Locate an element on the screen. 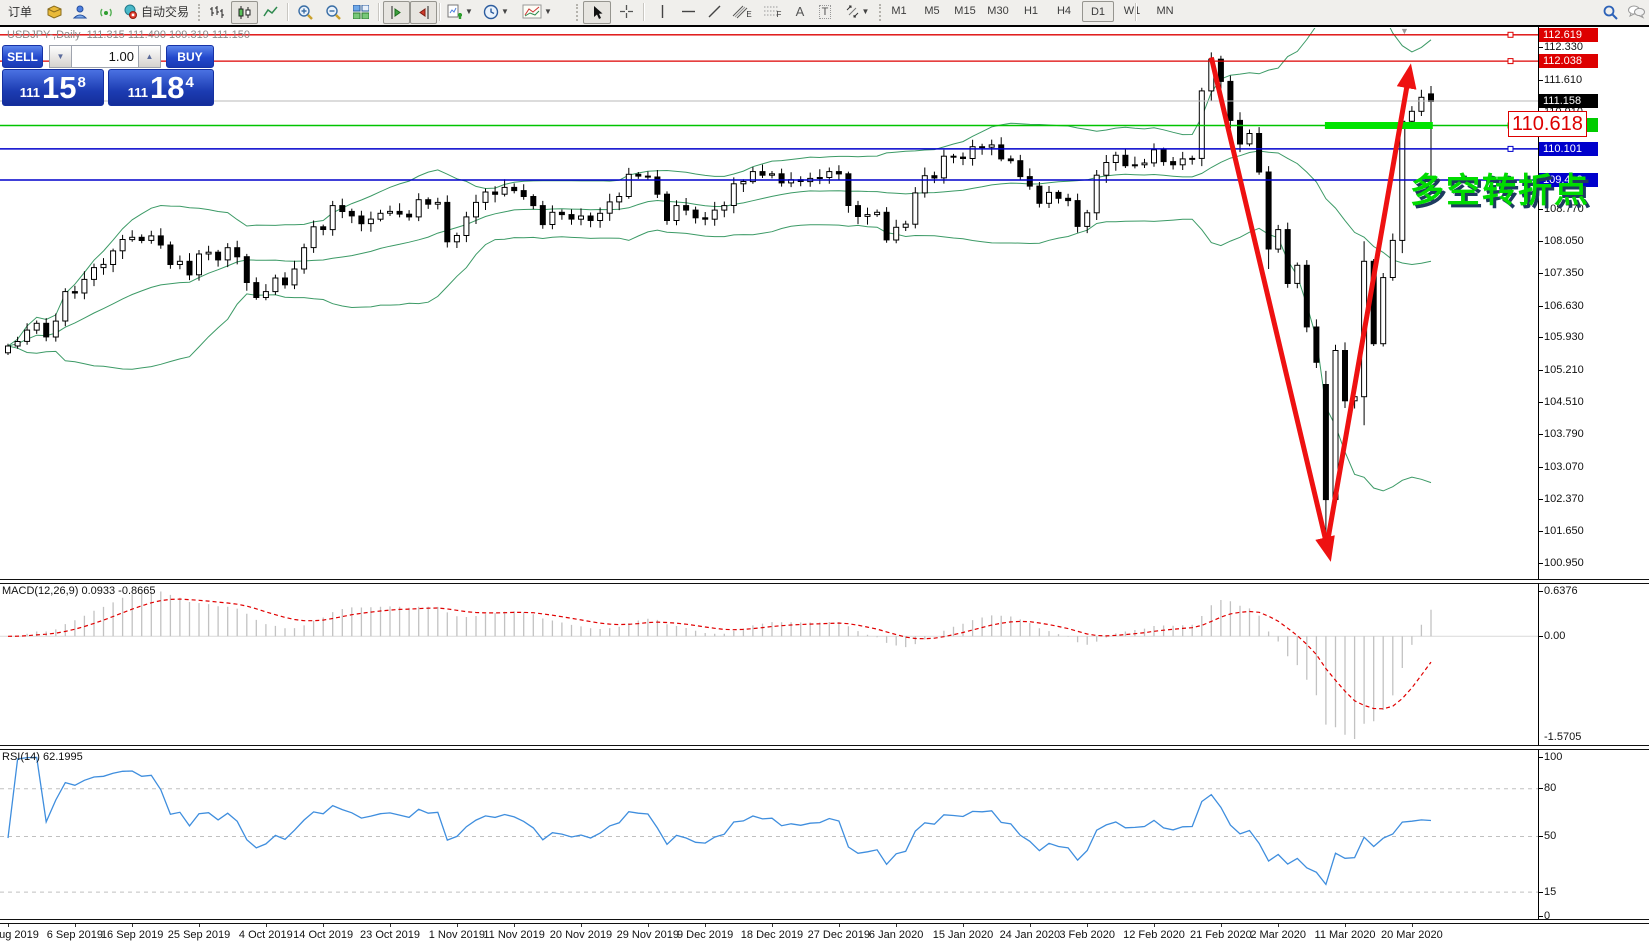 The height and width of the screenshot is (947, 1649). sell-button-label: SELL is located at coordinates (22, 56).